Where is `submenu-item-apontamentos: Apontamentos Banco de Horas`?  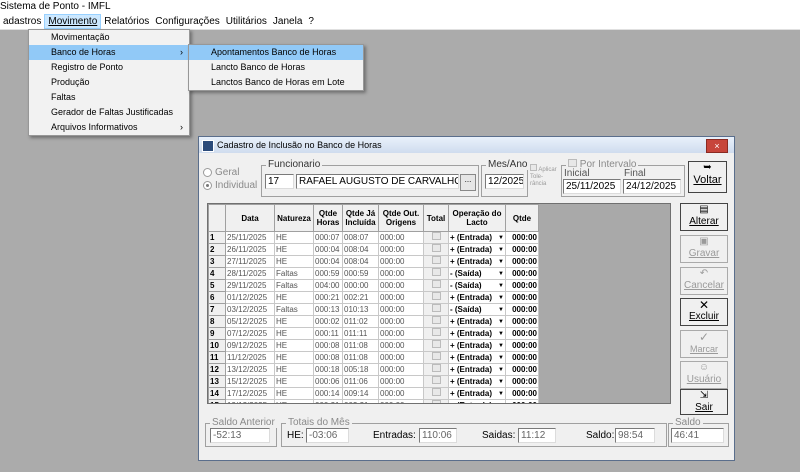
submenu-item-apontamentos: Apontamentos Banco de Horas is located at coordinates (276, 52).